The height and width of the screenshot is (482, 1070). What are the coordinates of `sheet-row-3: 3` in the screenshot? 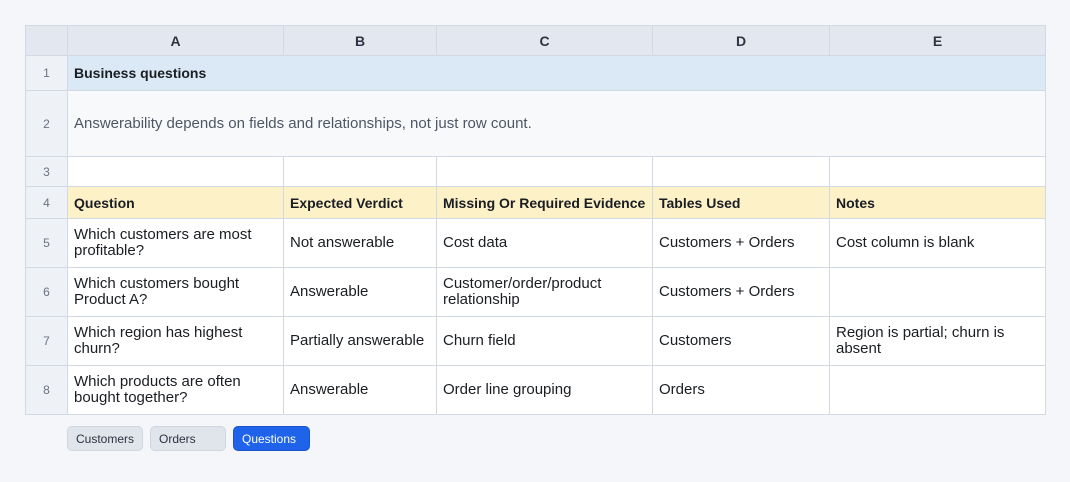 It's located at (535, 171).